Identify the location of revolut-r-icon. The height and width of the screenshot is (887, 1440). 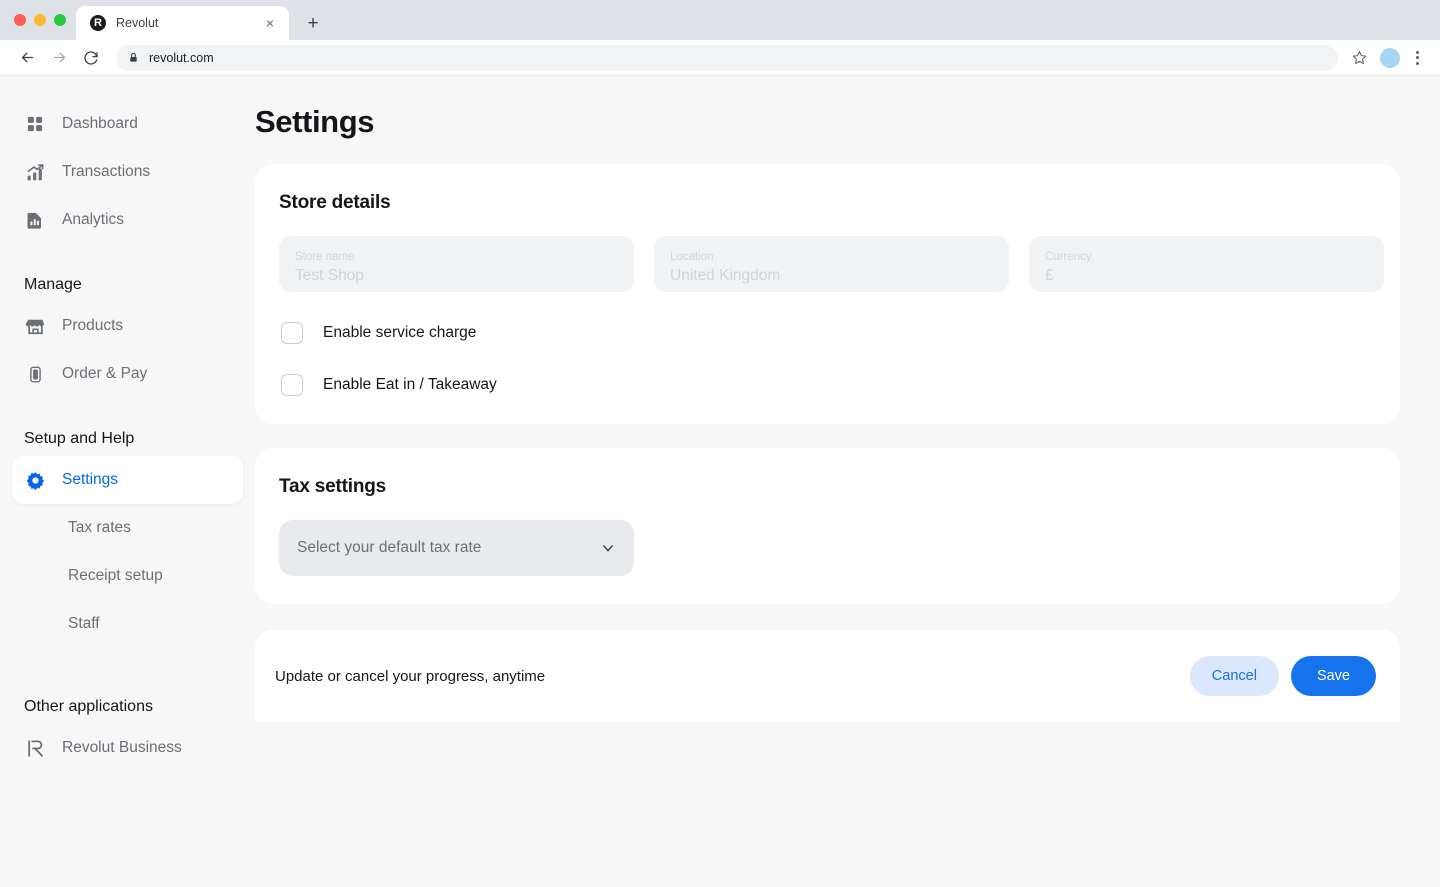
(35, 748).